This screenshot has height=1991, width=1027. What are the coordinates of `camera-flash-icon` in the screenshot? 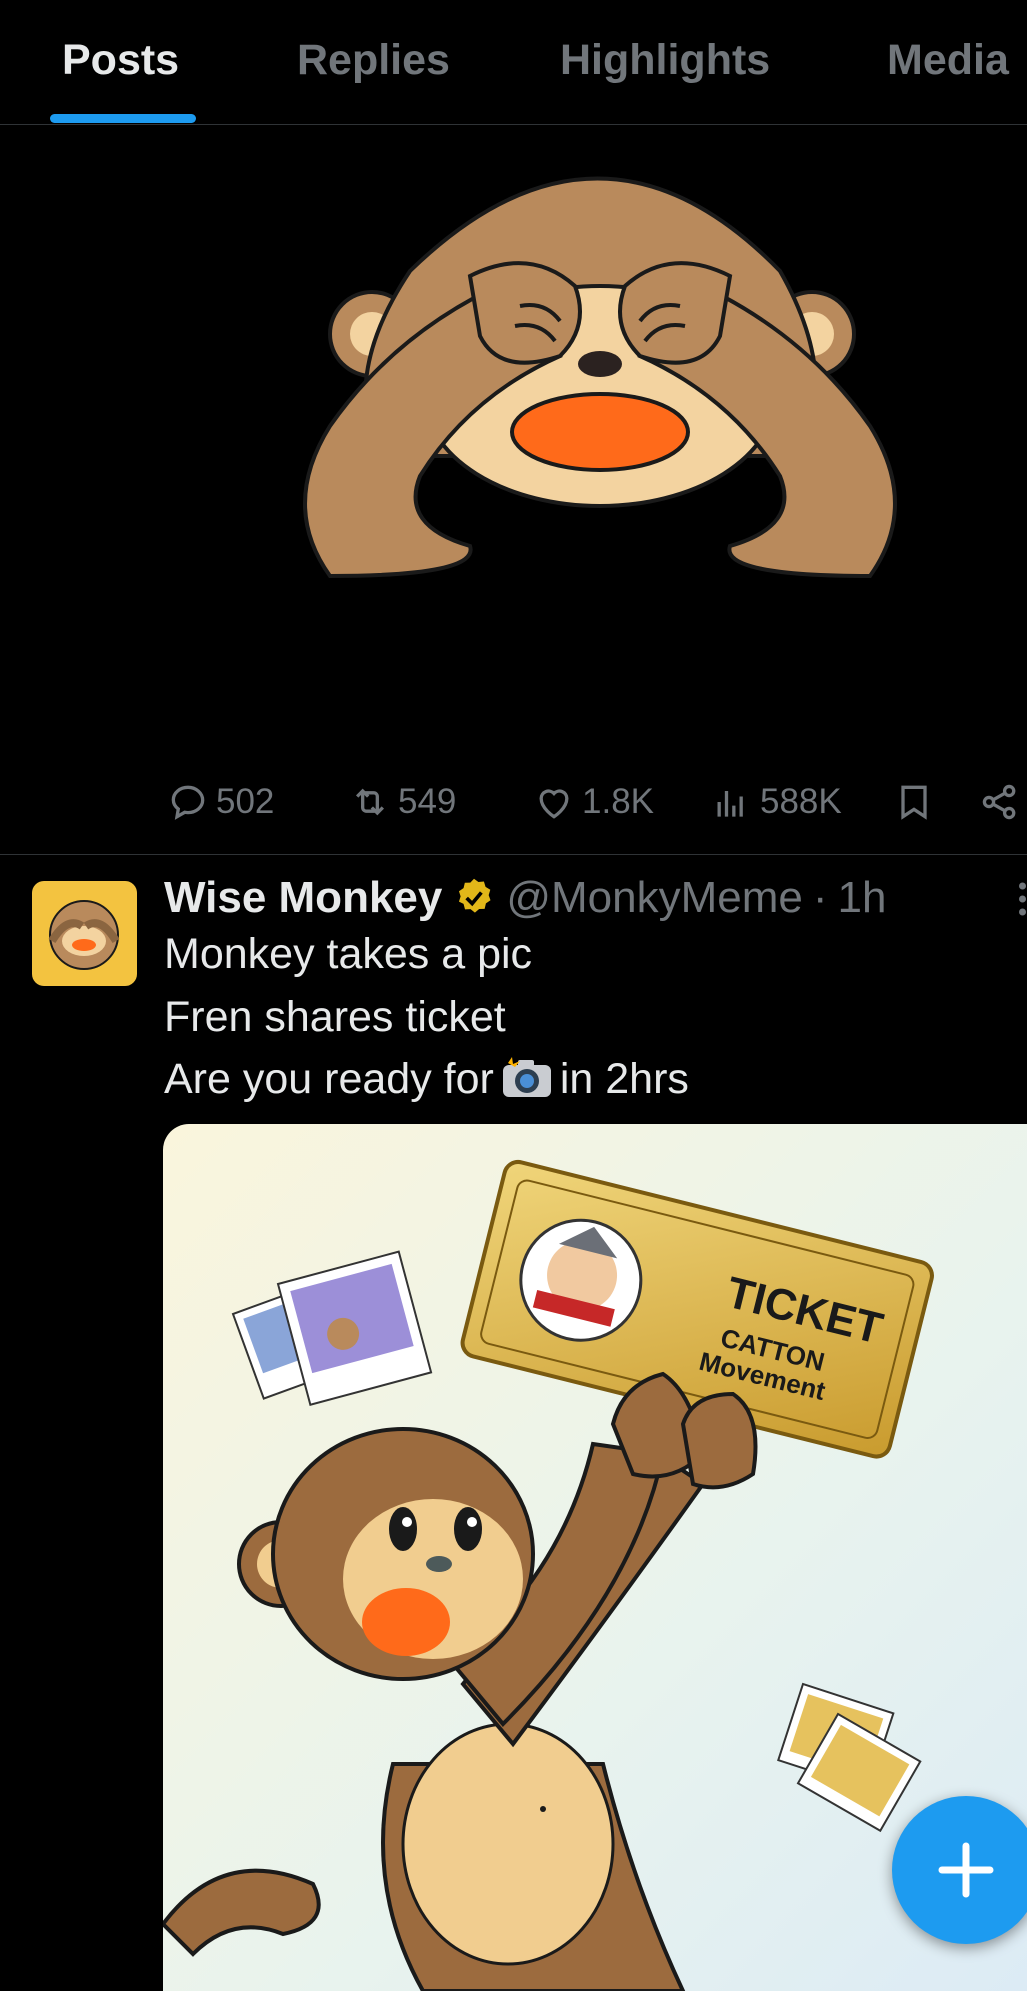 It's located at (526, 1077).